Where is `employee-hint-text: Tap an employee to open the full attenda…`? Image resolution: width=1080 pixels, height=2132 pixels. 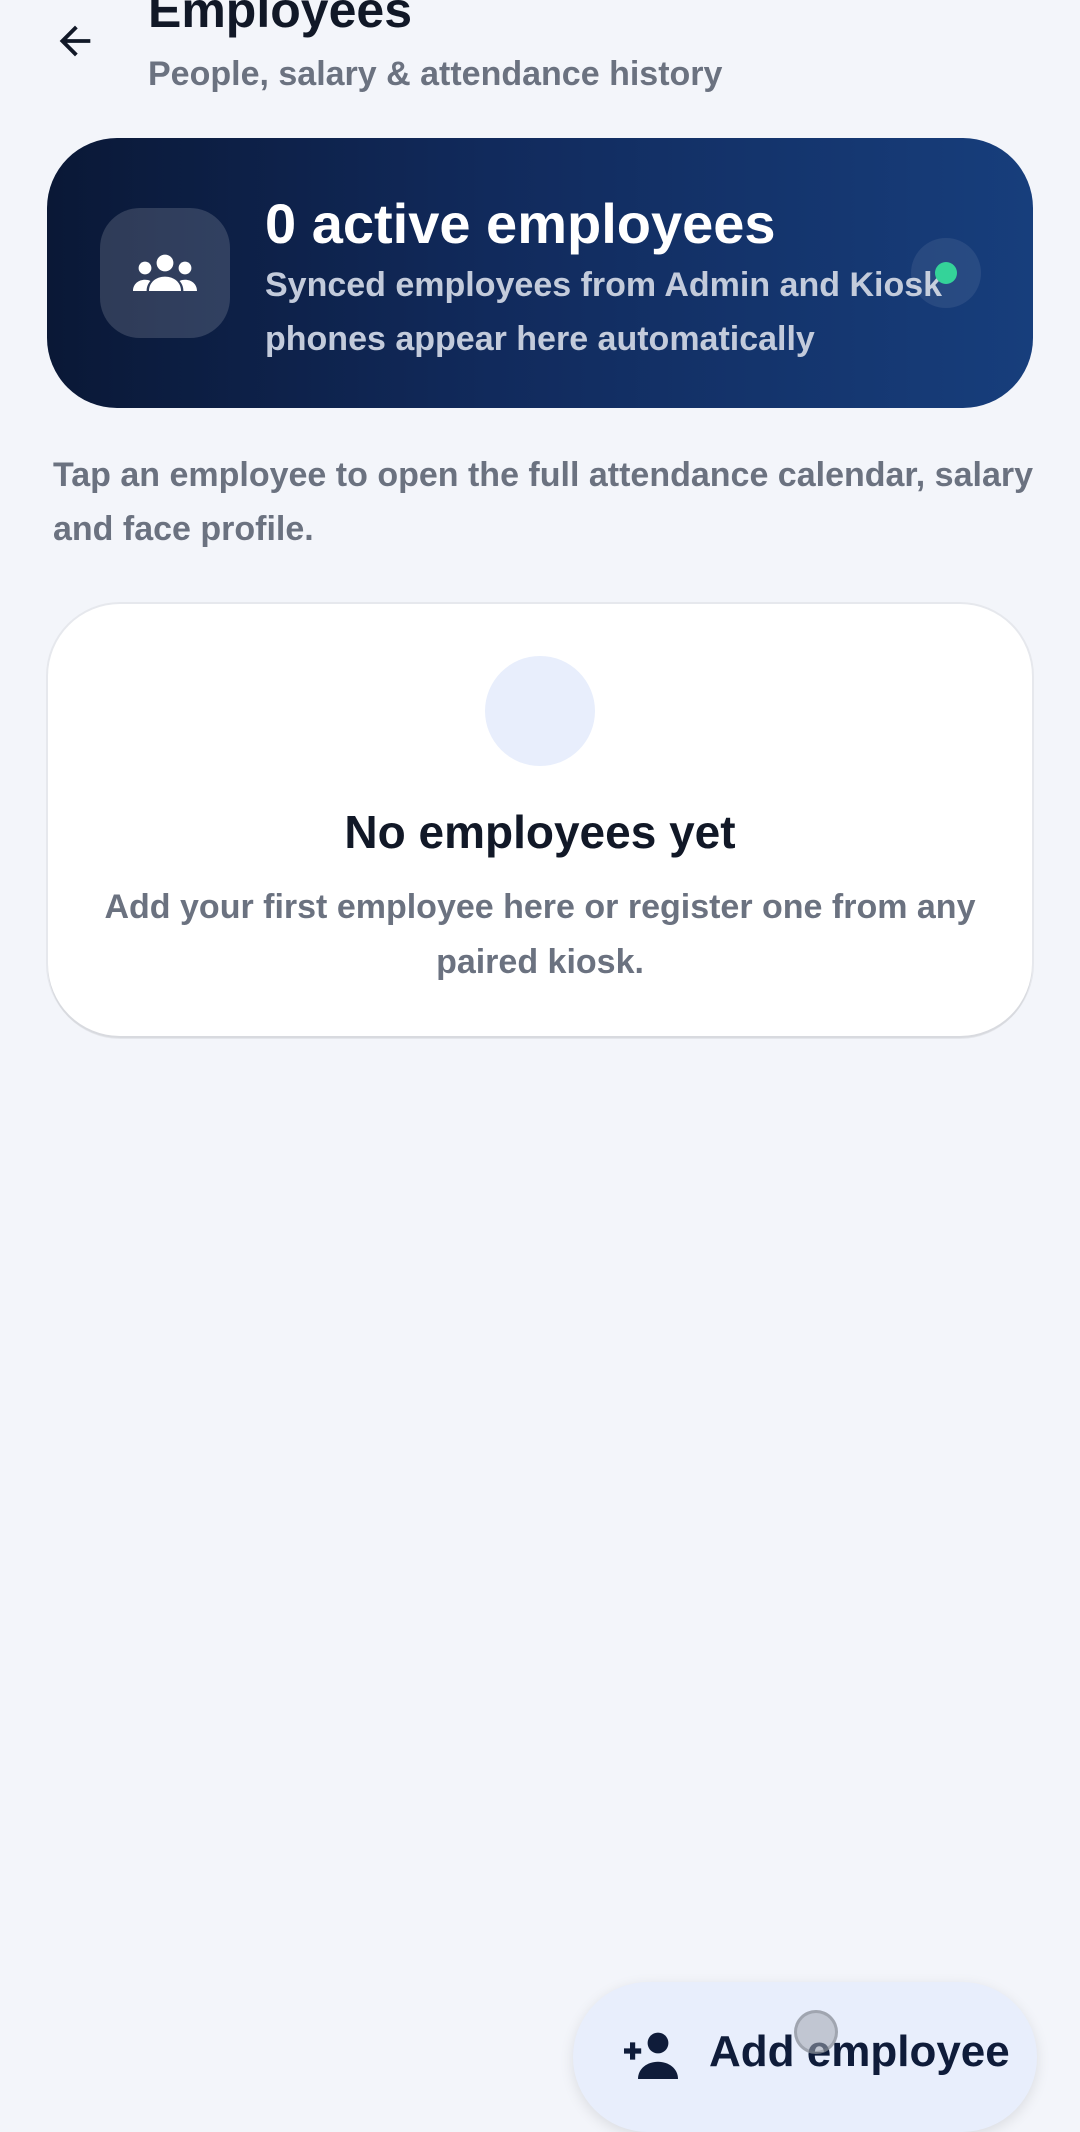 employee-hint-text: Tap an employee to open the full attenda… is located at coordinates (543, 502).